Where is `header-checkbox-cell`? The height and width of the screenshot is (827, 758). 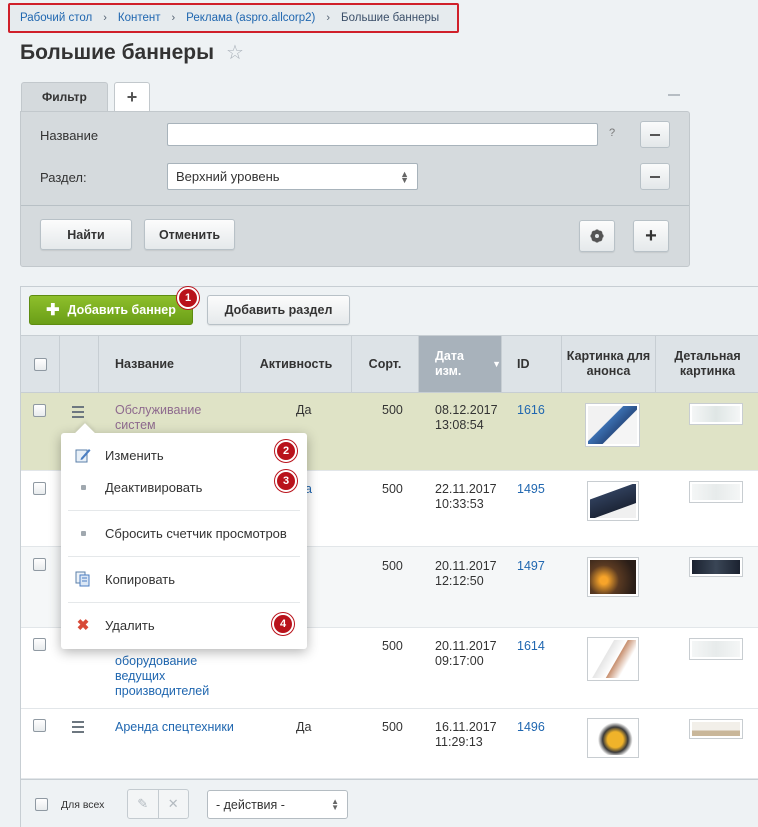 header-checkbox-cell is located at coordinates (40, 364).